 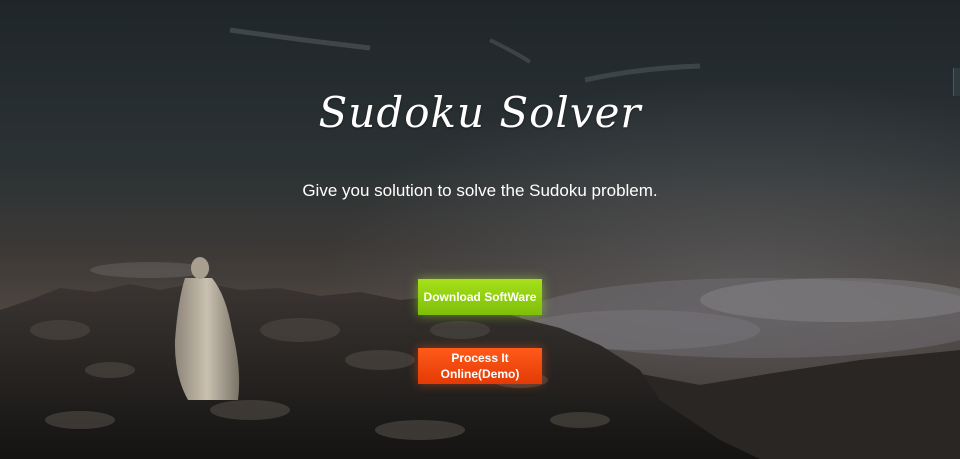 I want to click on download-software-button: Download SoftWare, so click(x=480, y=297).